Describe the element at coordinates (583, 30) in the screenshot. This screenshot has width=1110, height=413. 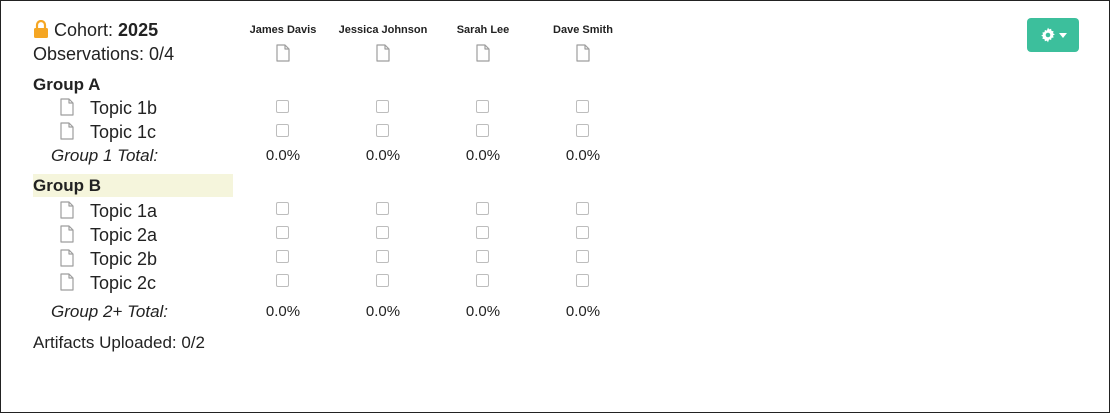
I see `student-name-dave-smith: Dave Smith` at that location.